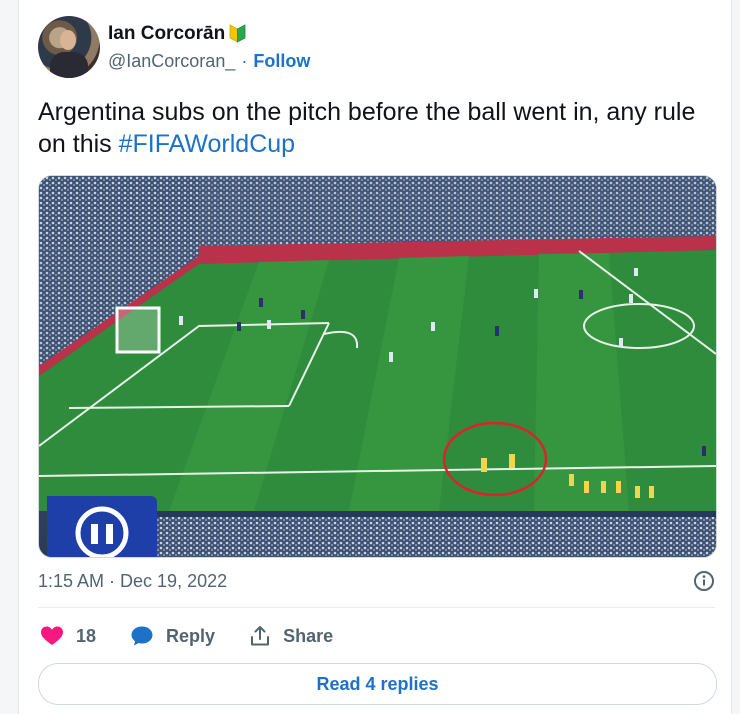  I want to click on reply-bubble-icon, so click(142, 636).